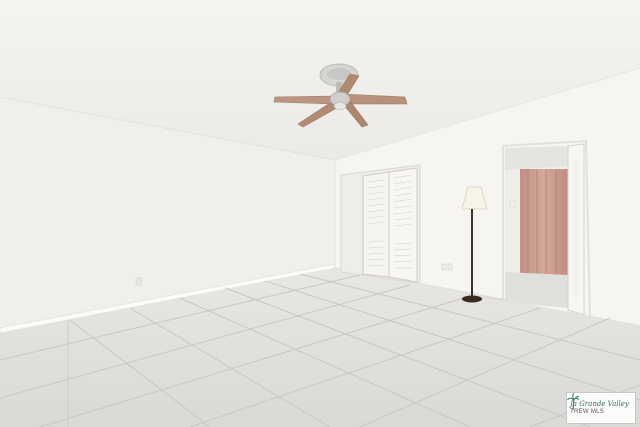  What do you see at coordinates (138, 281) in the screenshot?
I see `wall-outlet-left` at bounding box center [138, 281].